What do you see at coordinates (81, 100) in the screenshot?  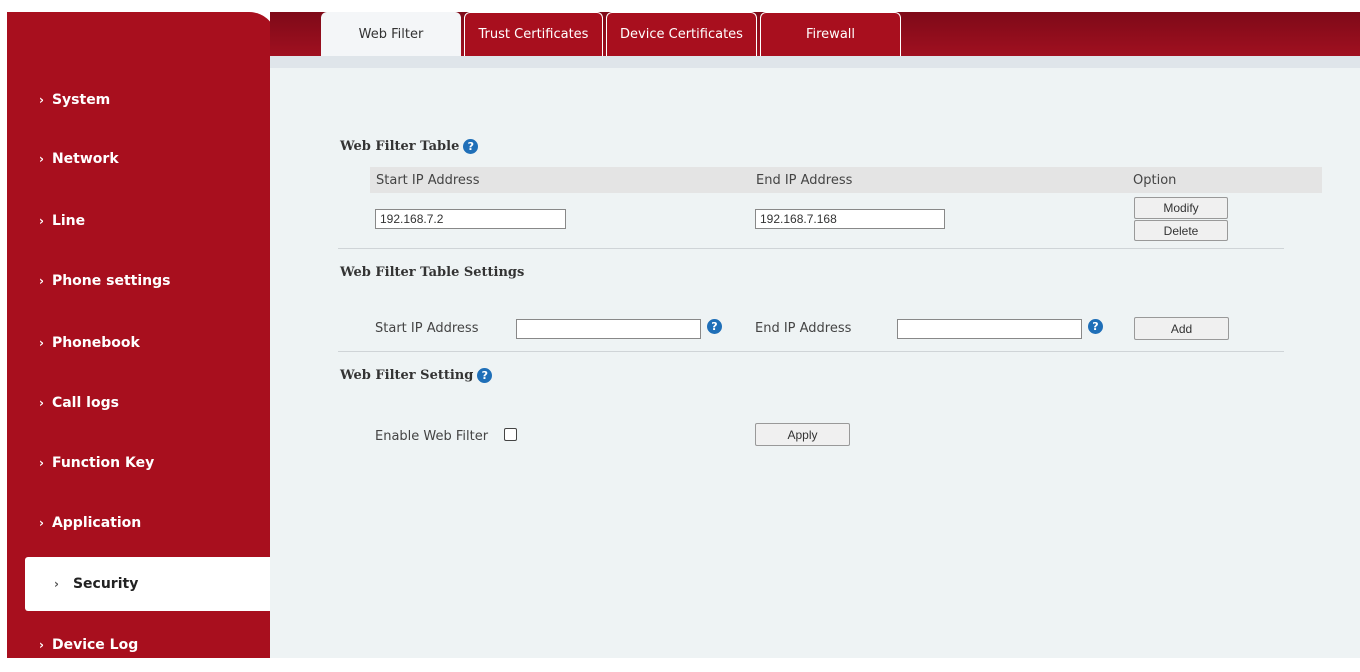 I see `sidebar-item-label: System` at bounding box center [81, 100].